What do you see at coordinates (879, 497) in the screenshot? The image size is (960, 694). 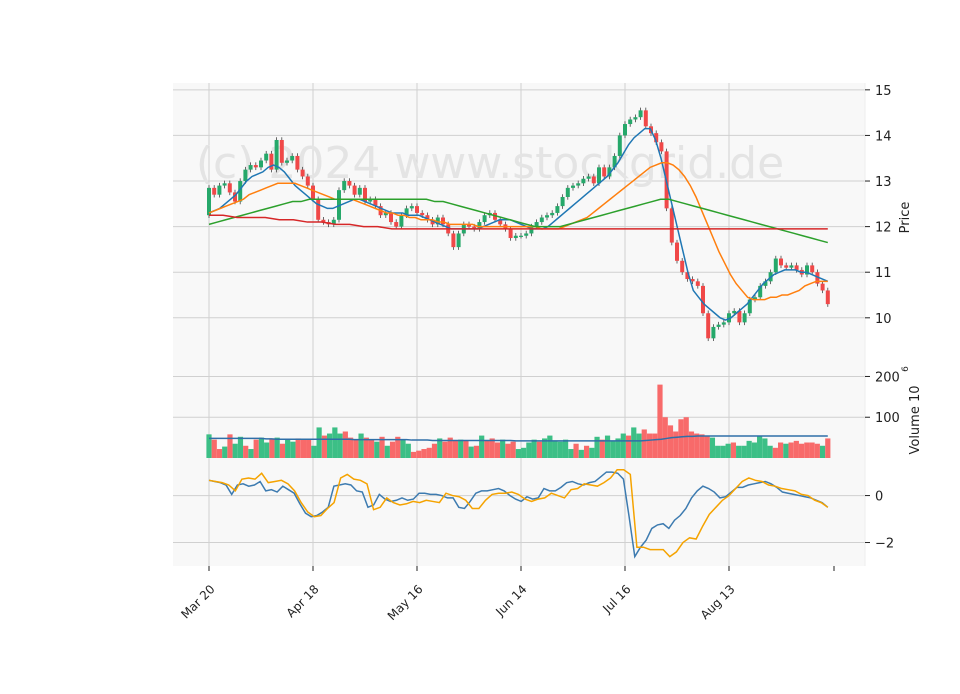 I see `y-tick-label: 0` at bounding box center [879, 497].